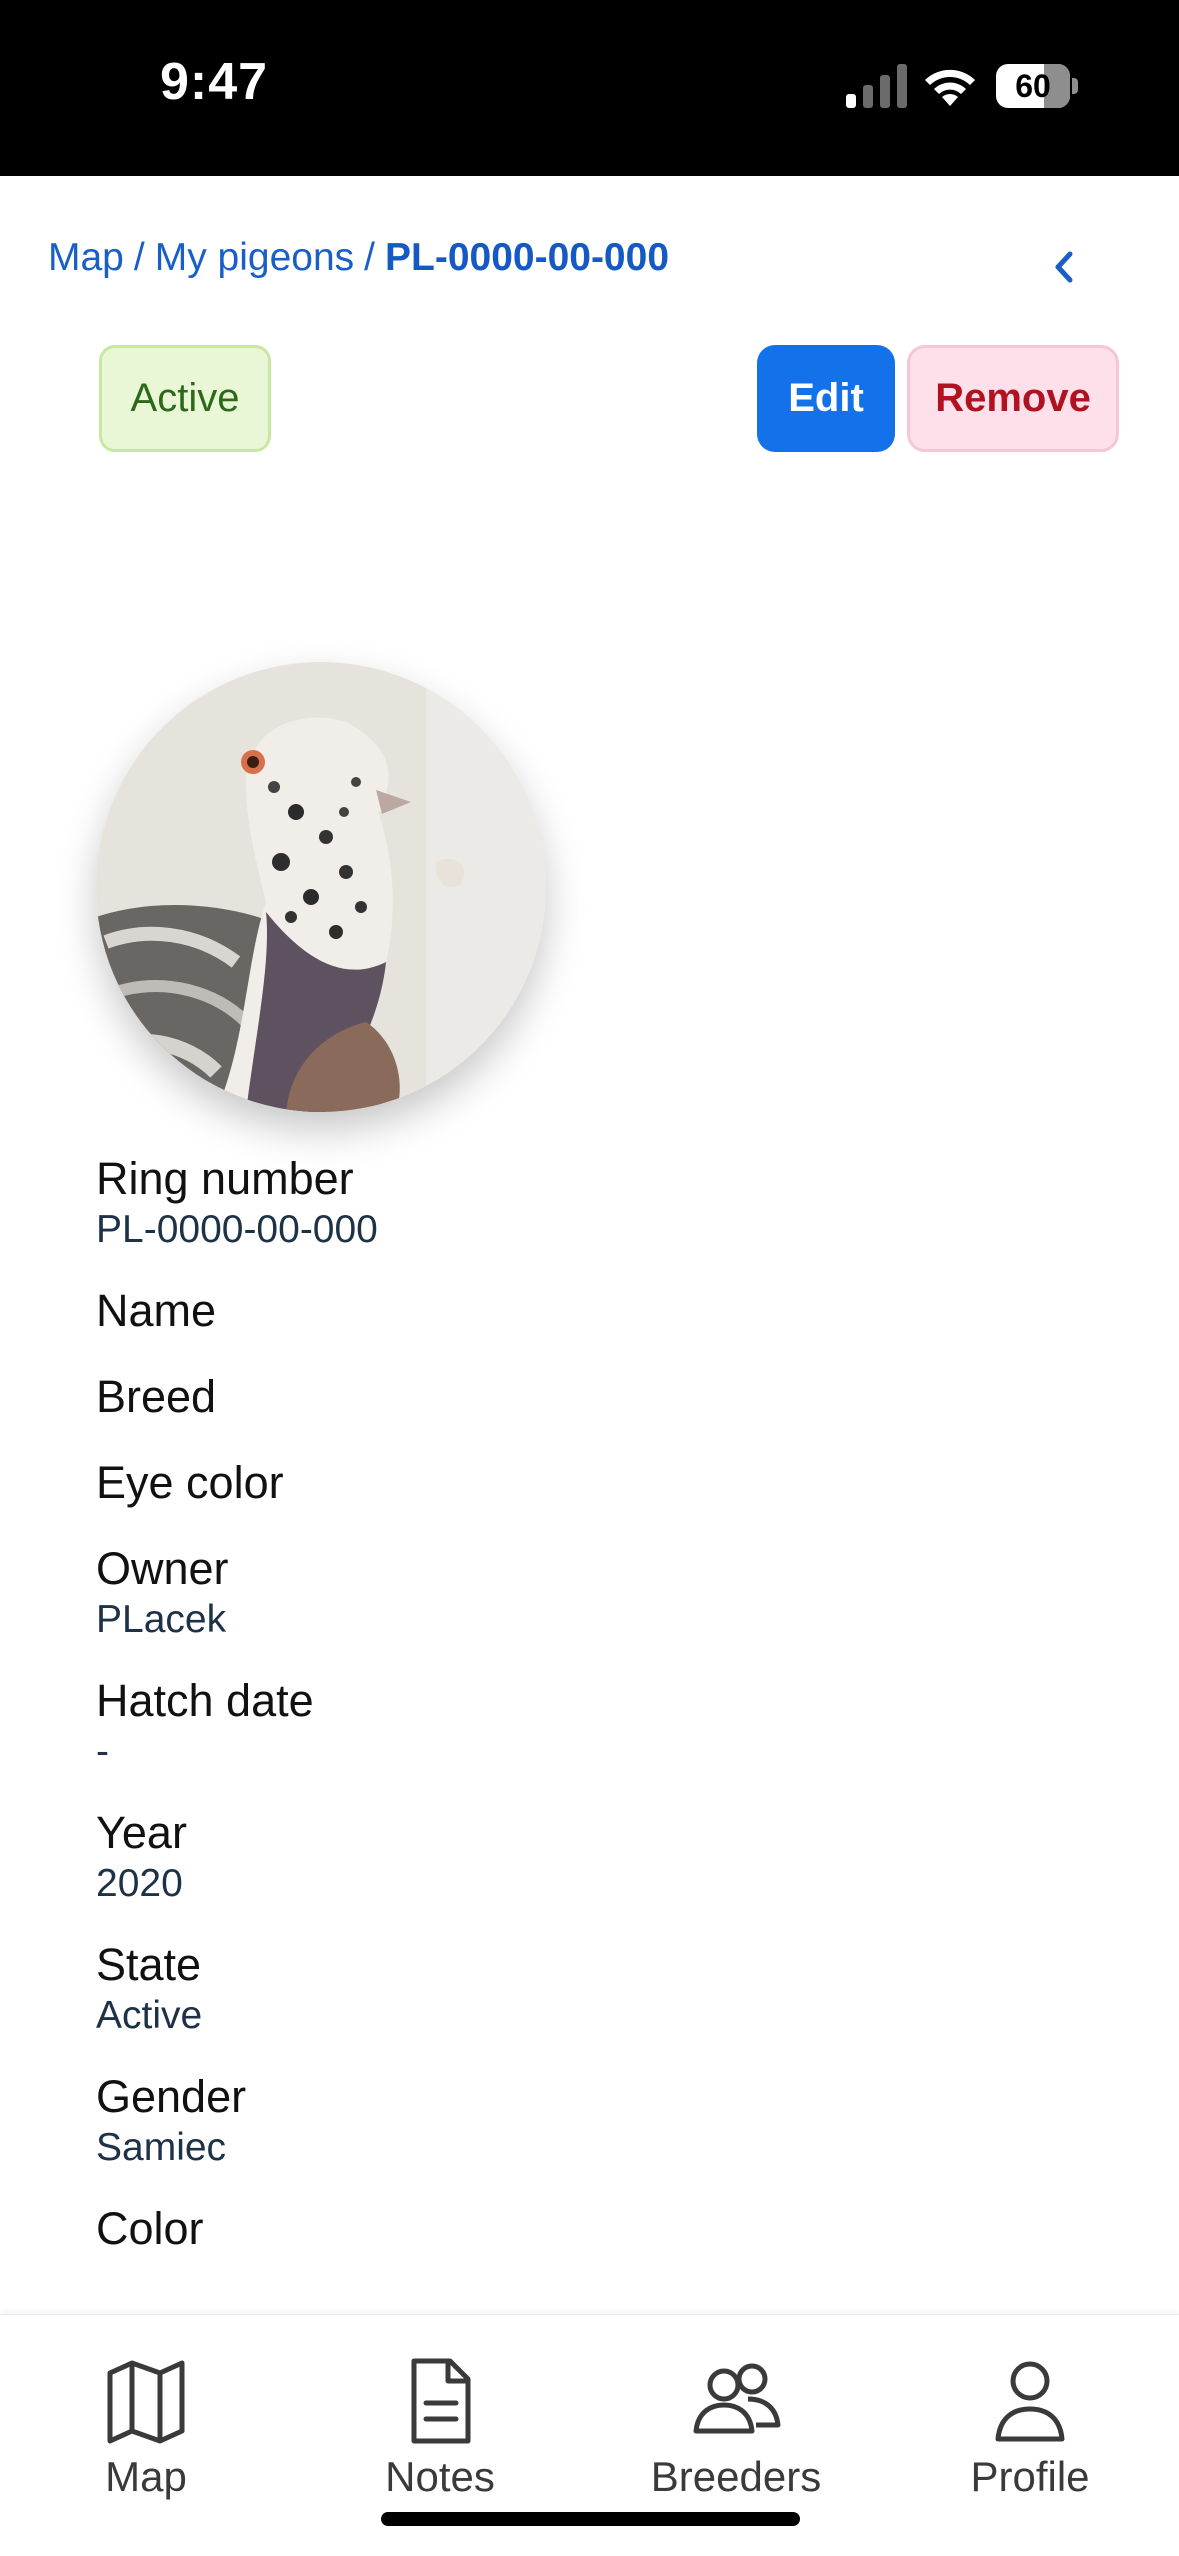  Describe the element at coordinates (162, 1568) in the screenshot. I see `field-label: Owner` at that location.